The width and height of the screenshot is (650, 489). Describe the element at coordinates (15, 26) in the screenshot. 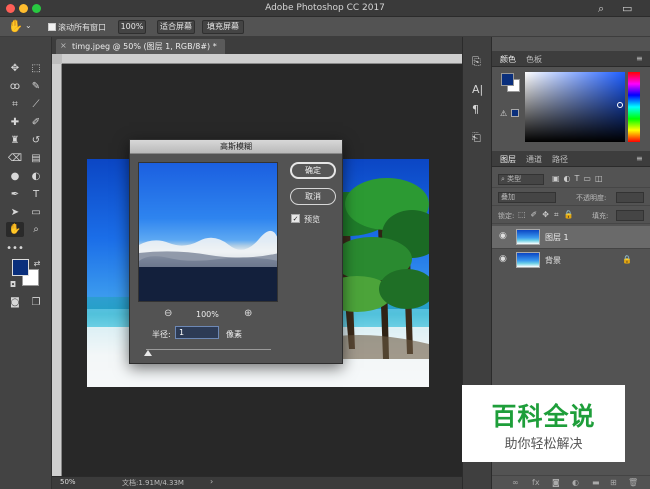

I see `hand-tool-preset-icon: ✋` at that location.